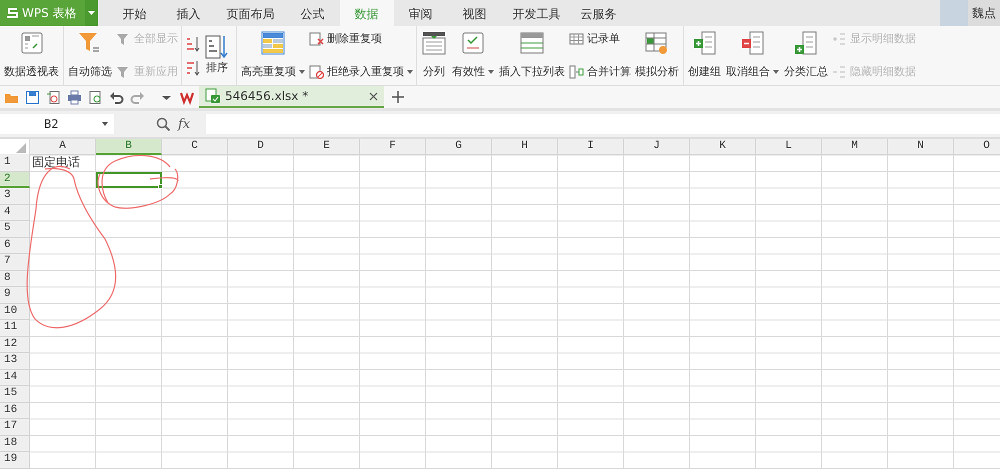 The width and height of the screenshot is (1000, 475). Describe the element at coordinates (657, 147) in the screenshot. I see `column-header: J` at that location.